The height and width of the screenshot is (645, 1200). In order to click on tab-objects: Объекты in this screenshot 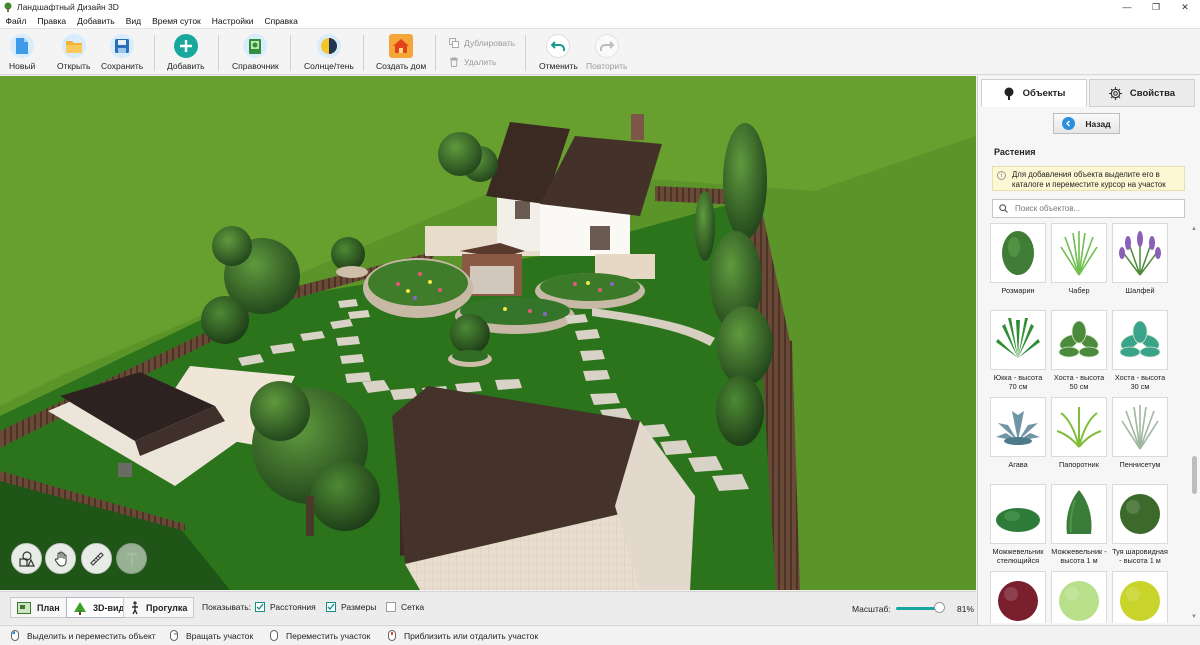, I will do `click(1034, 93)`.